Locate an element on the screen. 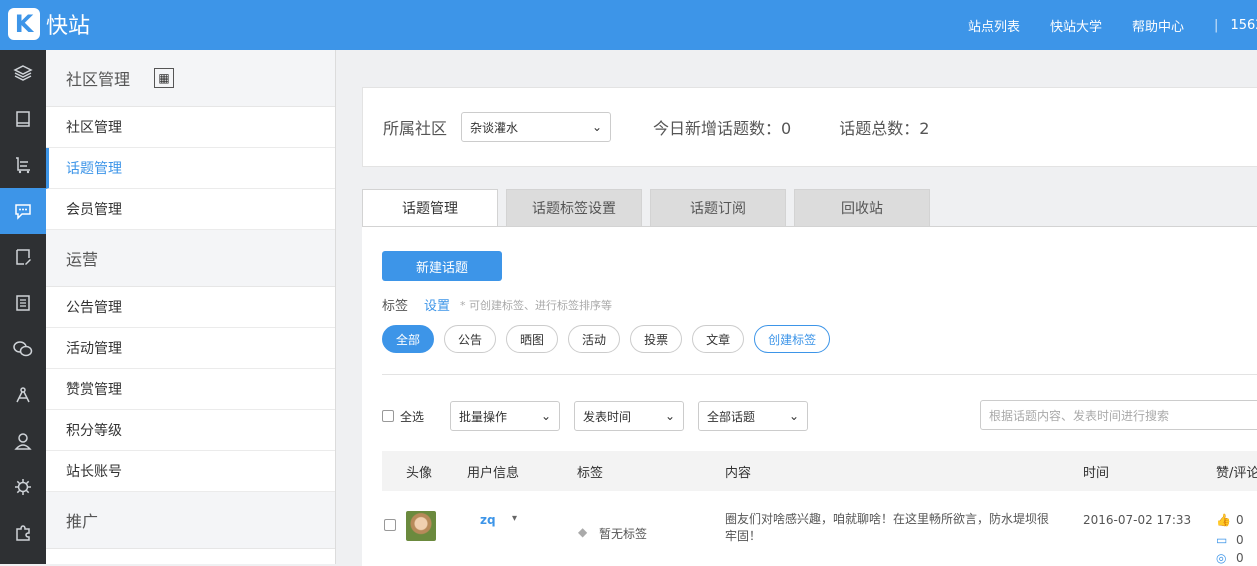 This screenshot has height=566, width=1257. search-placeholder: 根据话题内容、发表时间进行搜索 is located at coordinates (1079, 415).